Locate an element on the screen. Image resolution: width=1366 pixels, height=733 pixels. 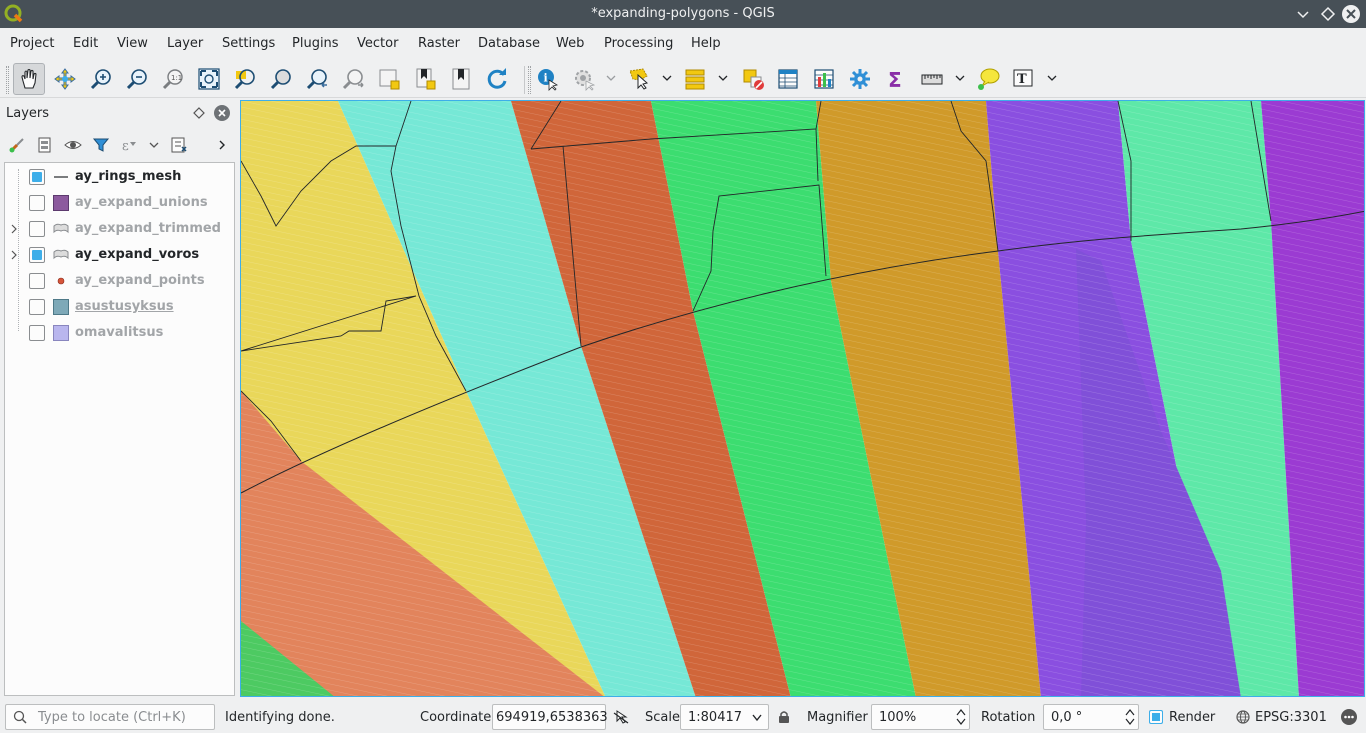
map-tips-button is located at coordinates (988, 79).